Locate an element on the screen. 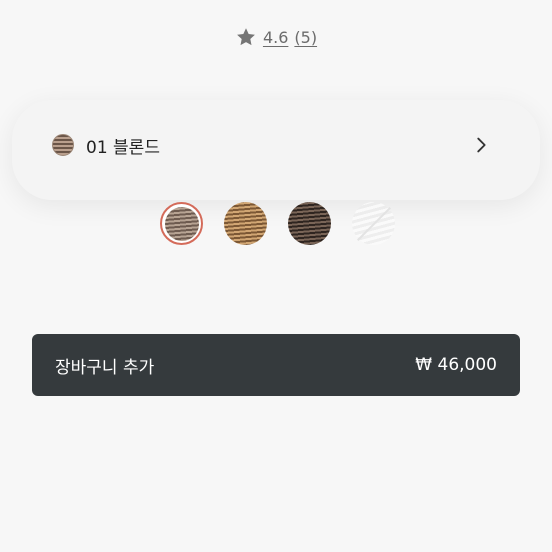  selected-option-label: 01 블론드 is located at coordinates (123, 147).